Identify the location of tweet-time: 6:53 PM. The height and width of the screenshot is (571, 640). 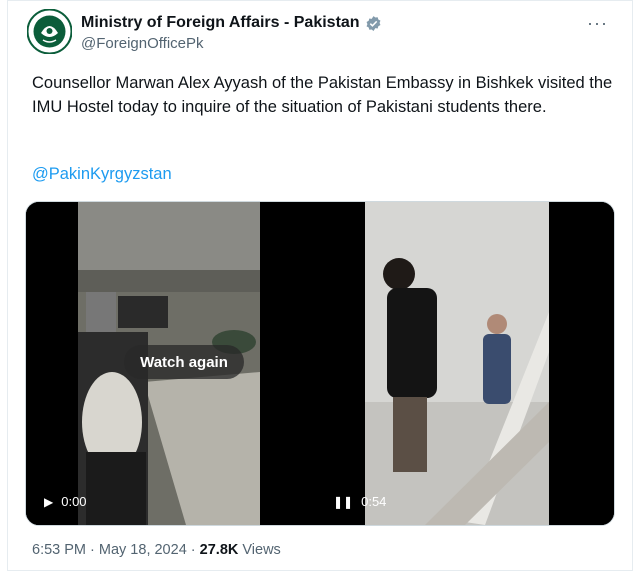
(59, 550).